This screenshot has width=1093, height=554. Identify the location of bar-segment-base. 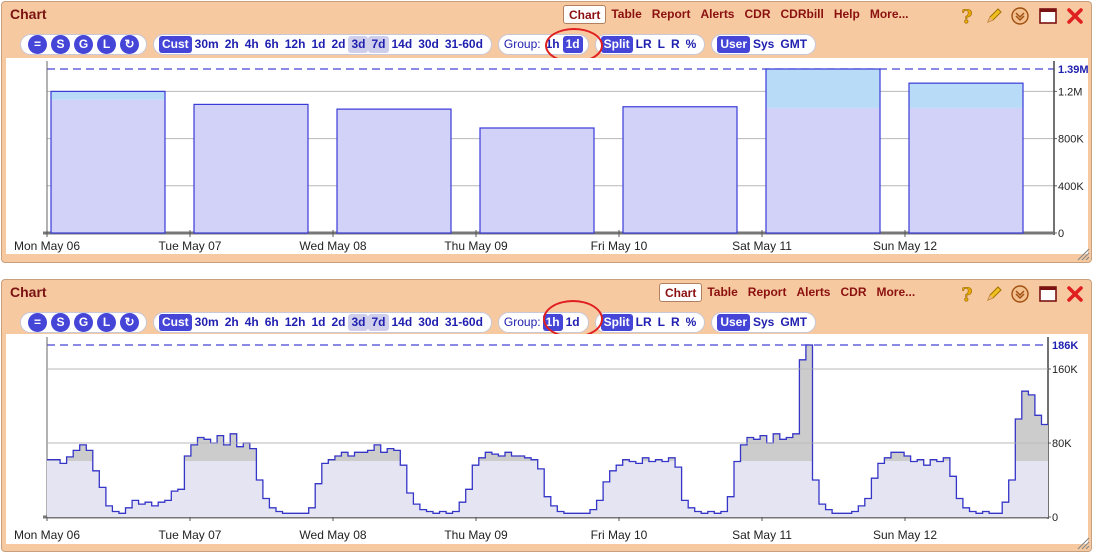
(251, 168).